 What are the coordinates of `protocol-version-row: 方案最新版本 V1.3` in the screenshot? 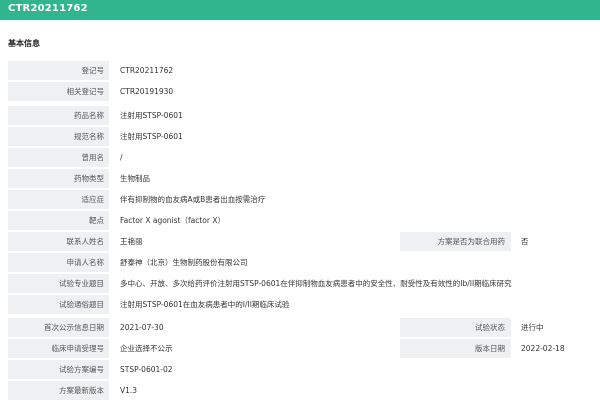 It's located at (300, 390).